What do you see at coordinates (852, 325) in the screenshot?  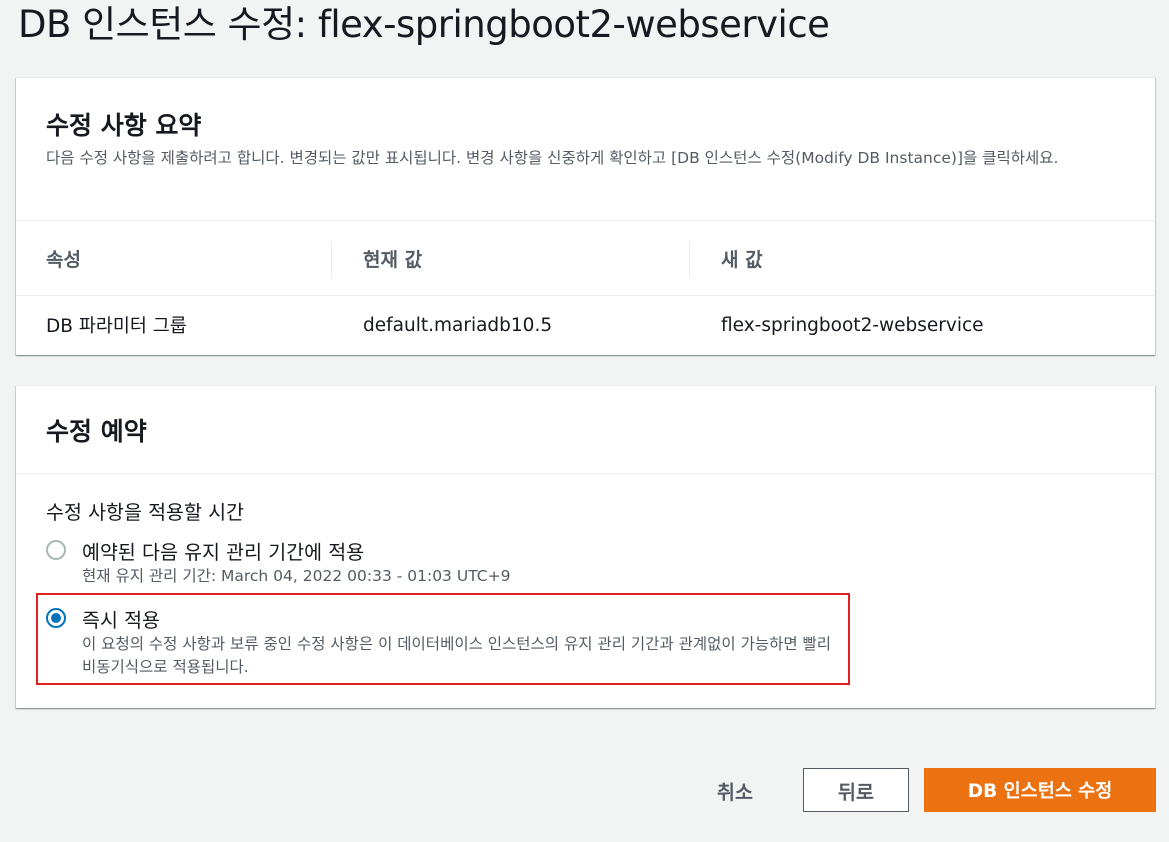 I see `cell-new-value: flex-springboot2-webservice` at bounding box center [852, 325].